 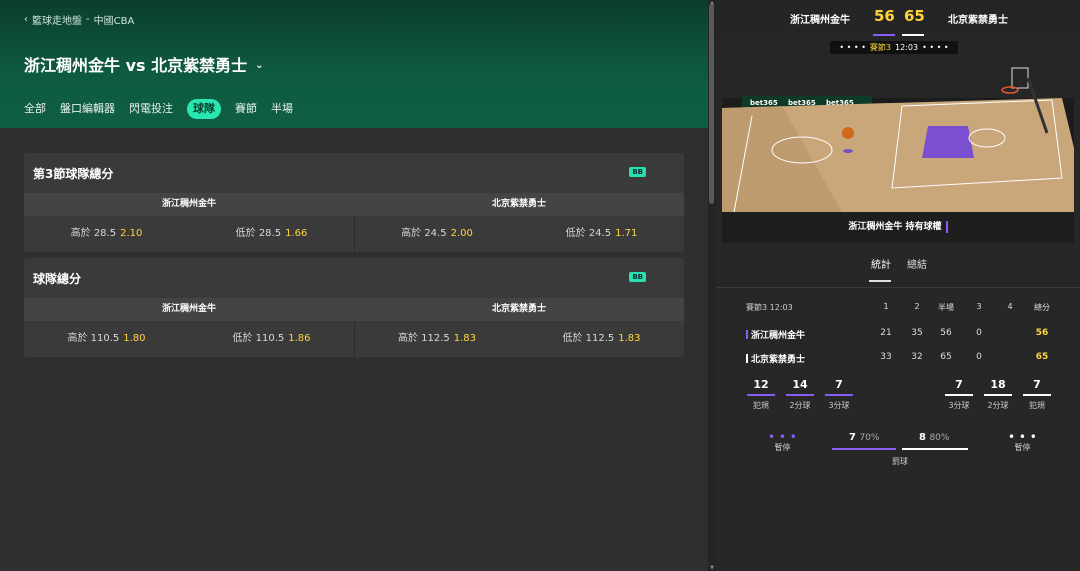 I want to click on scroll-down-arrow-icon: ▼, so click(x=712, y=568).